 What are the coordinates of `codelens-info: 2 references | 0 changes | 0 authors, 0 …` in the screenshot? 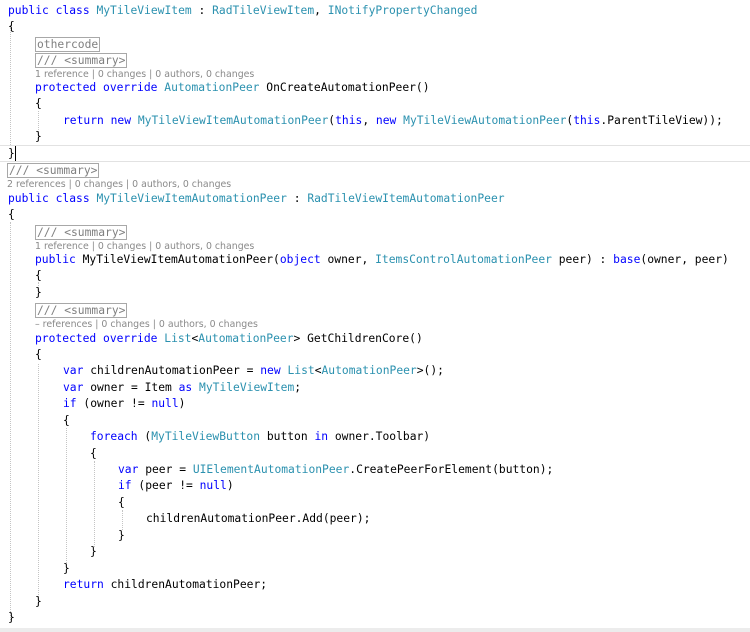 It's located at (119, 185).